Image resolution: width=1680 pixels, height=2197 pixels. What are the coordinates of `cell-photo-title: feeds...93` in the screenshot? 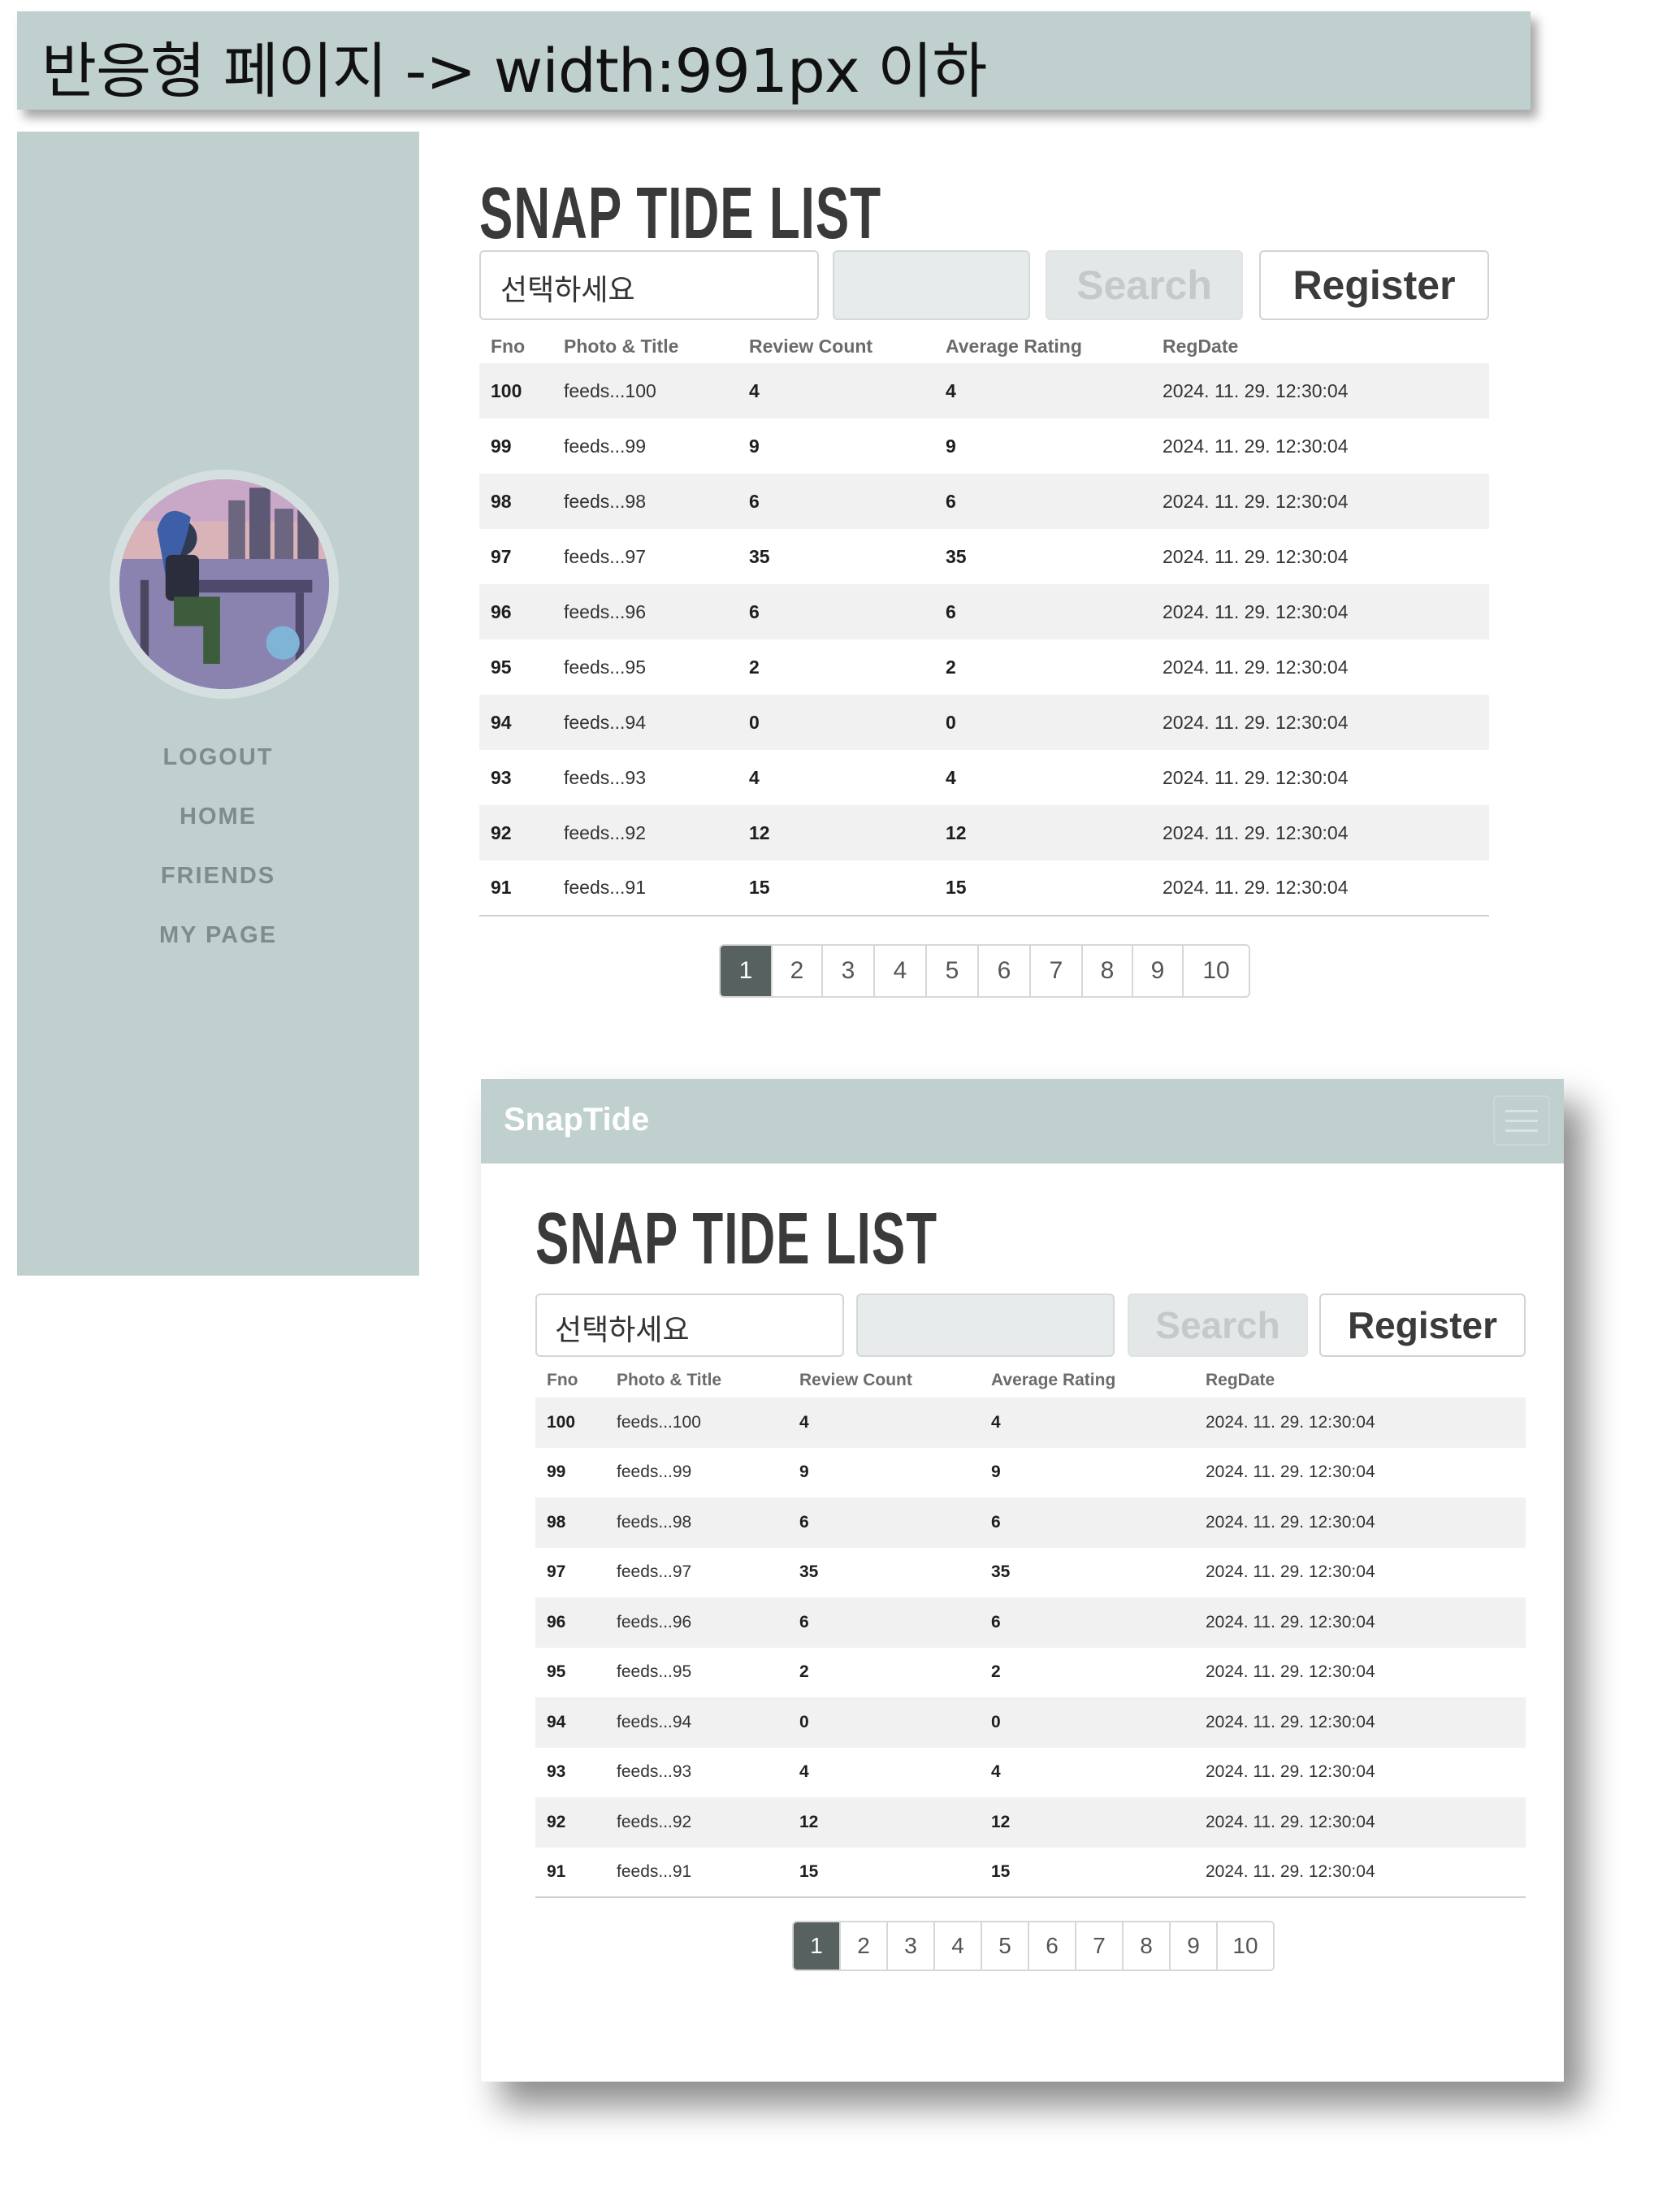 It's located at (657, 778).